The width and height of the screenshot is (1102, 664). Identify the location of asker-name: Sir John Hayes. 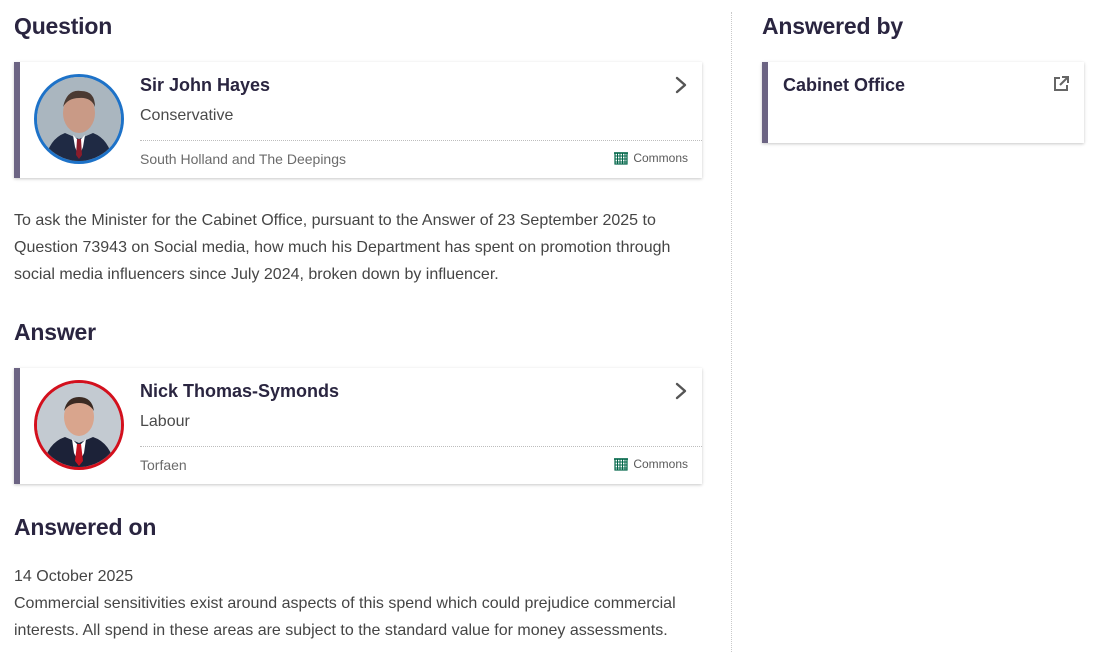
(205, 85).